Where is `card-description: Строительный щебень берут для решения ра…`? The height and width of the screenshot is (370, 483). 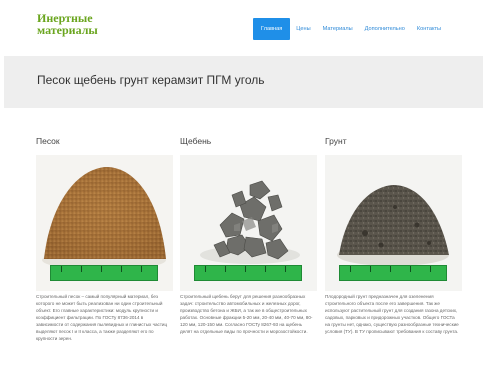
card-description: Строительный щебень берут для решения ра… is located at coordinates (246, 314).